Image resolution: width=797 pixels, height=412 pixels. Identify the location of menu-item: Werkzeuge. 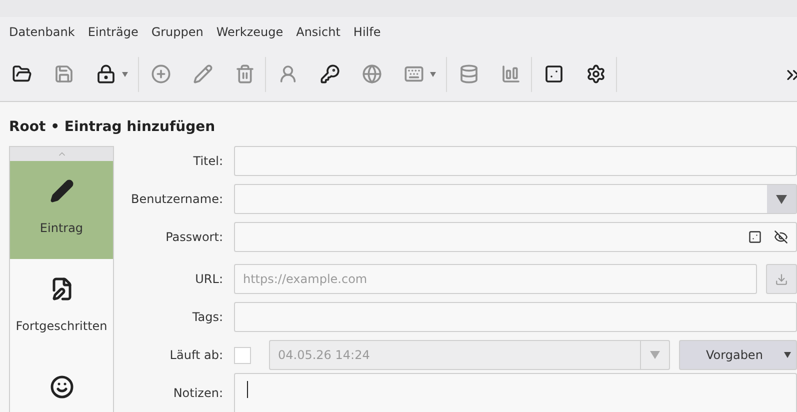
(250, 32).